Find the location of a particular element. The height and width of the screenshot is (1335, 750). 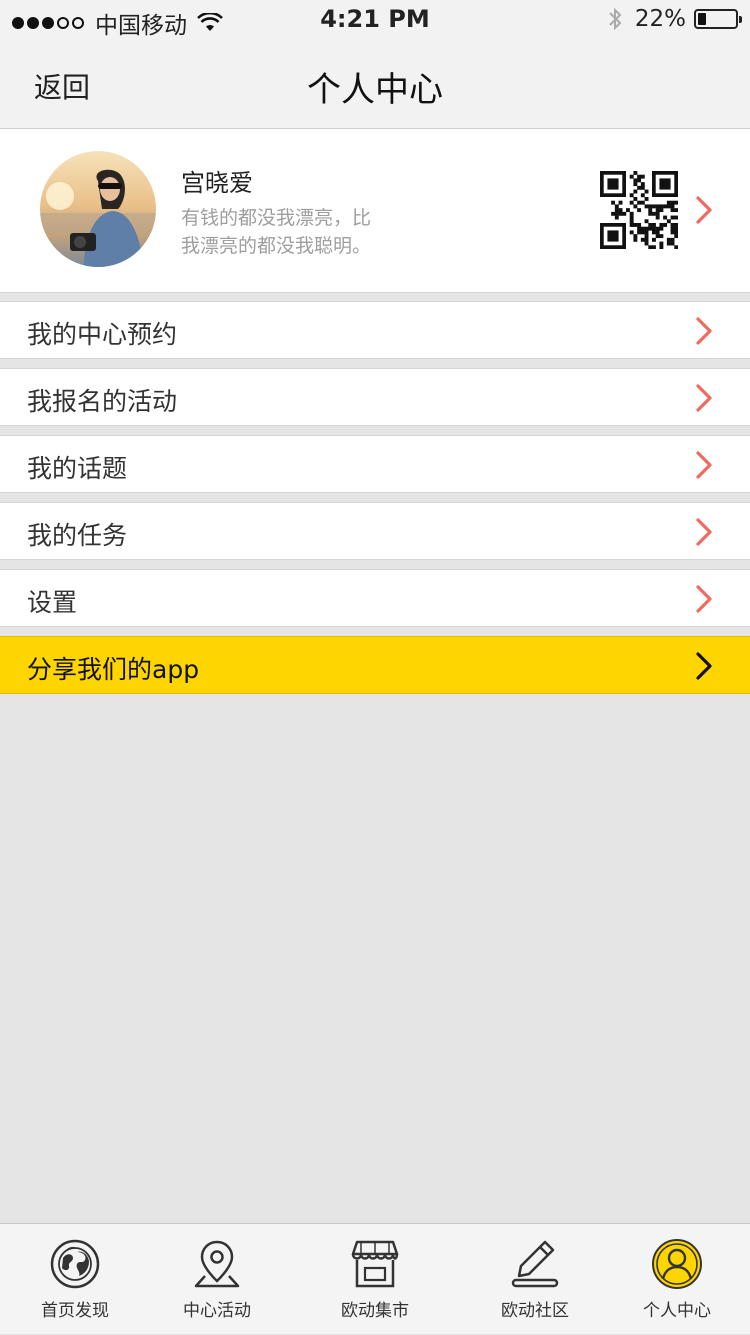

status-left: 中国移动 is located at coordinates (117, 23).